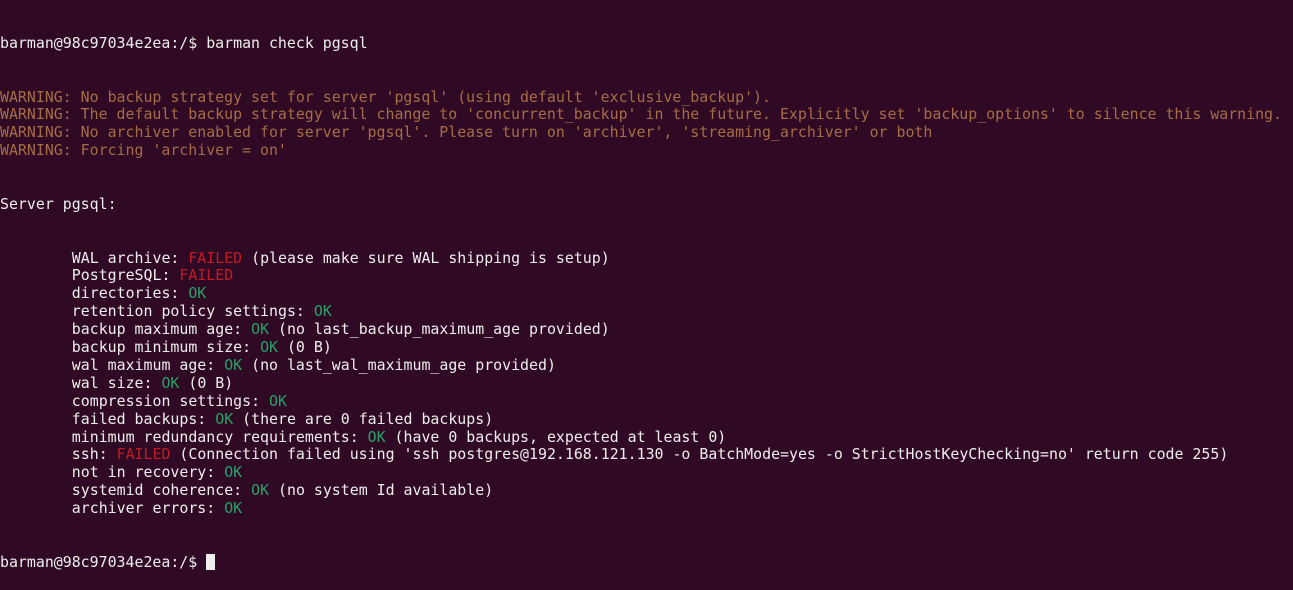  I want to click on check-detail: (no last_backup_maximum_age provided), so click(439, 329).